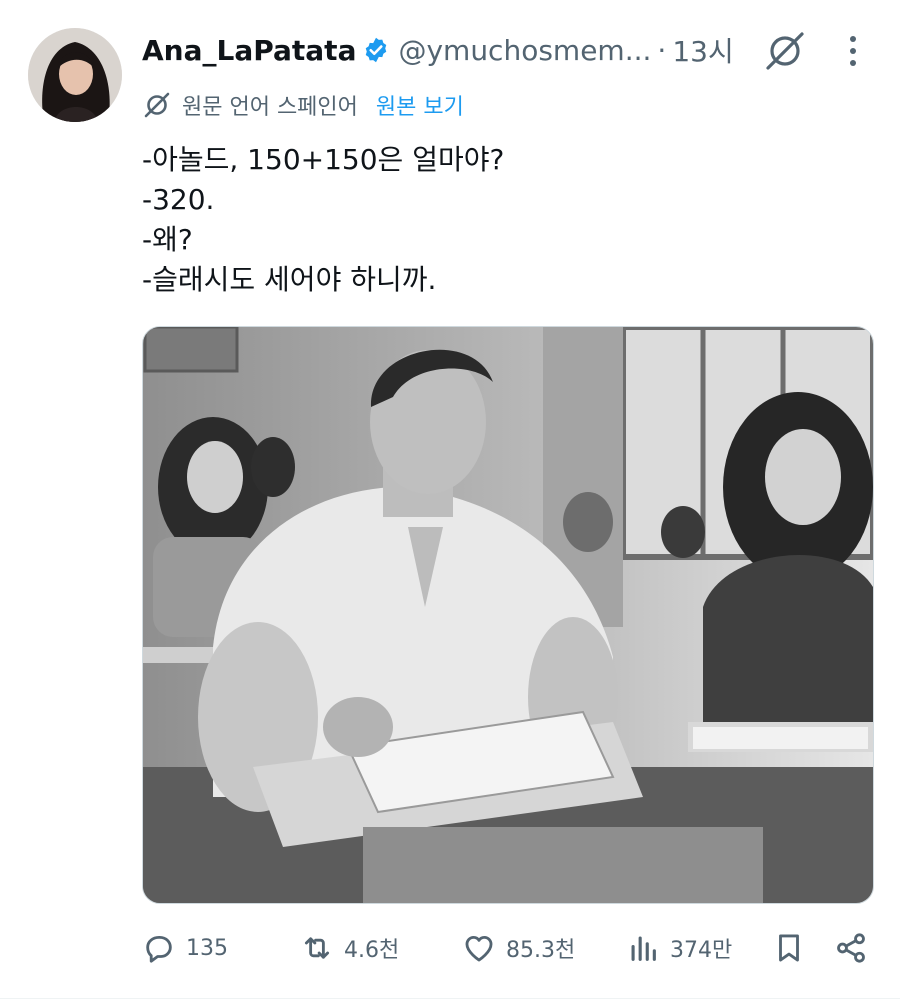 This screenshot has width=900, height=999. Describe the element at coordinates (372, 950) in the screenshot. I see `repost-count: 4.6천` at that location.